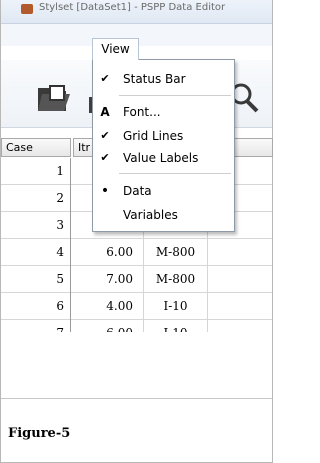  I want to click on cell-value: 4.00, so click(107, 306).